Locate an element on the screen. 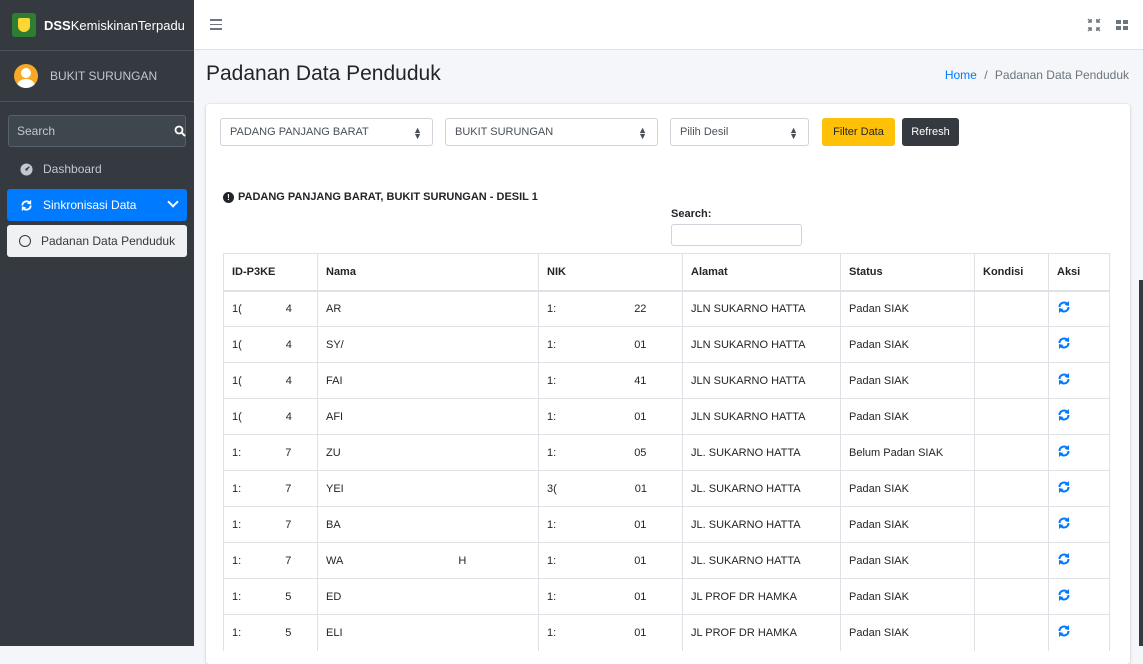  avatar is located at coordinates (26, 76).